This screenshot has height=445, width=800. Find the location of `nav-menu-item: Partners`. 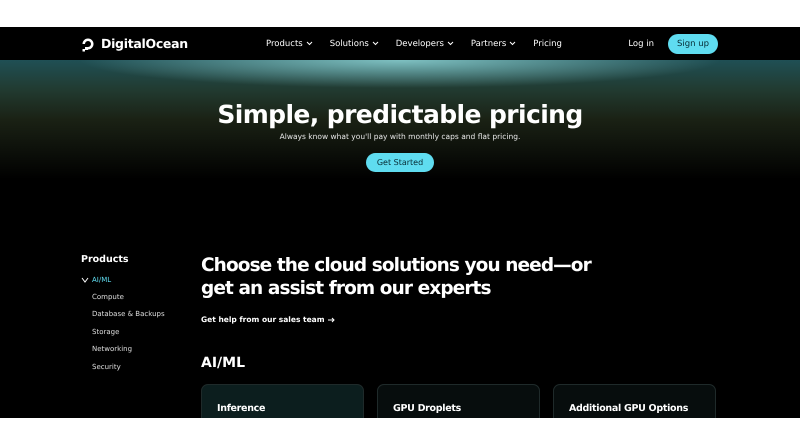

nav-menu-item: Partners is located at coordinates (493, 43).